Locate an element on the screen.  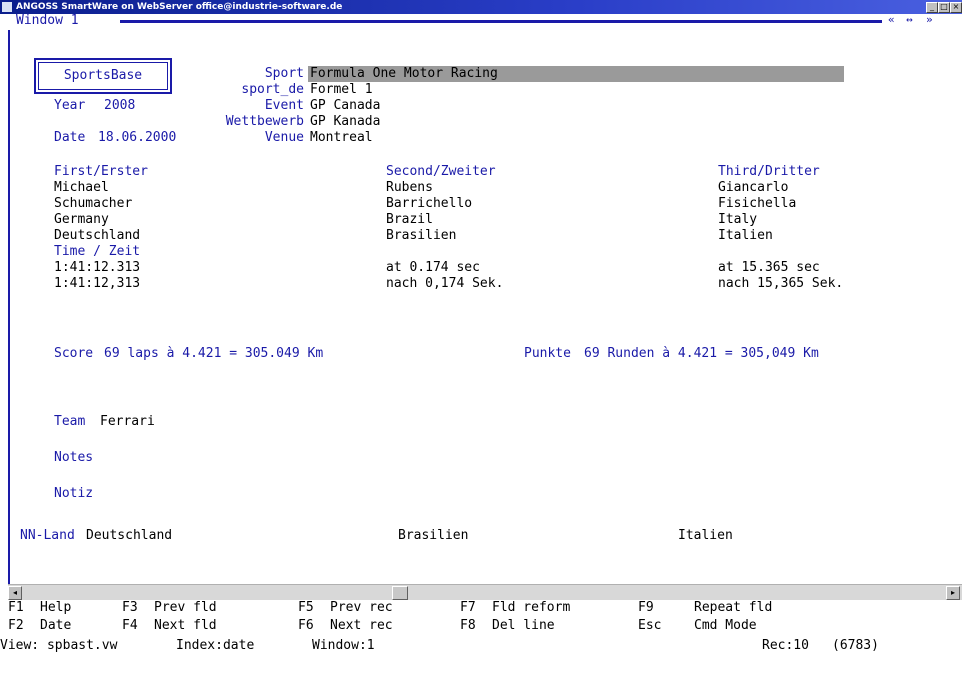
punkte-value: 69 Runden à 4.421 = 305,049 Km is located at coordinates (701, 354).